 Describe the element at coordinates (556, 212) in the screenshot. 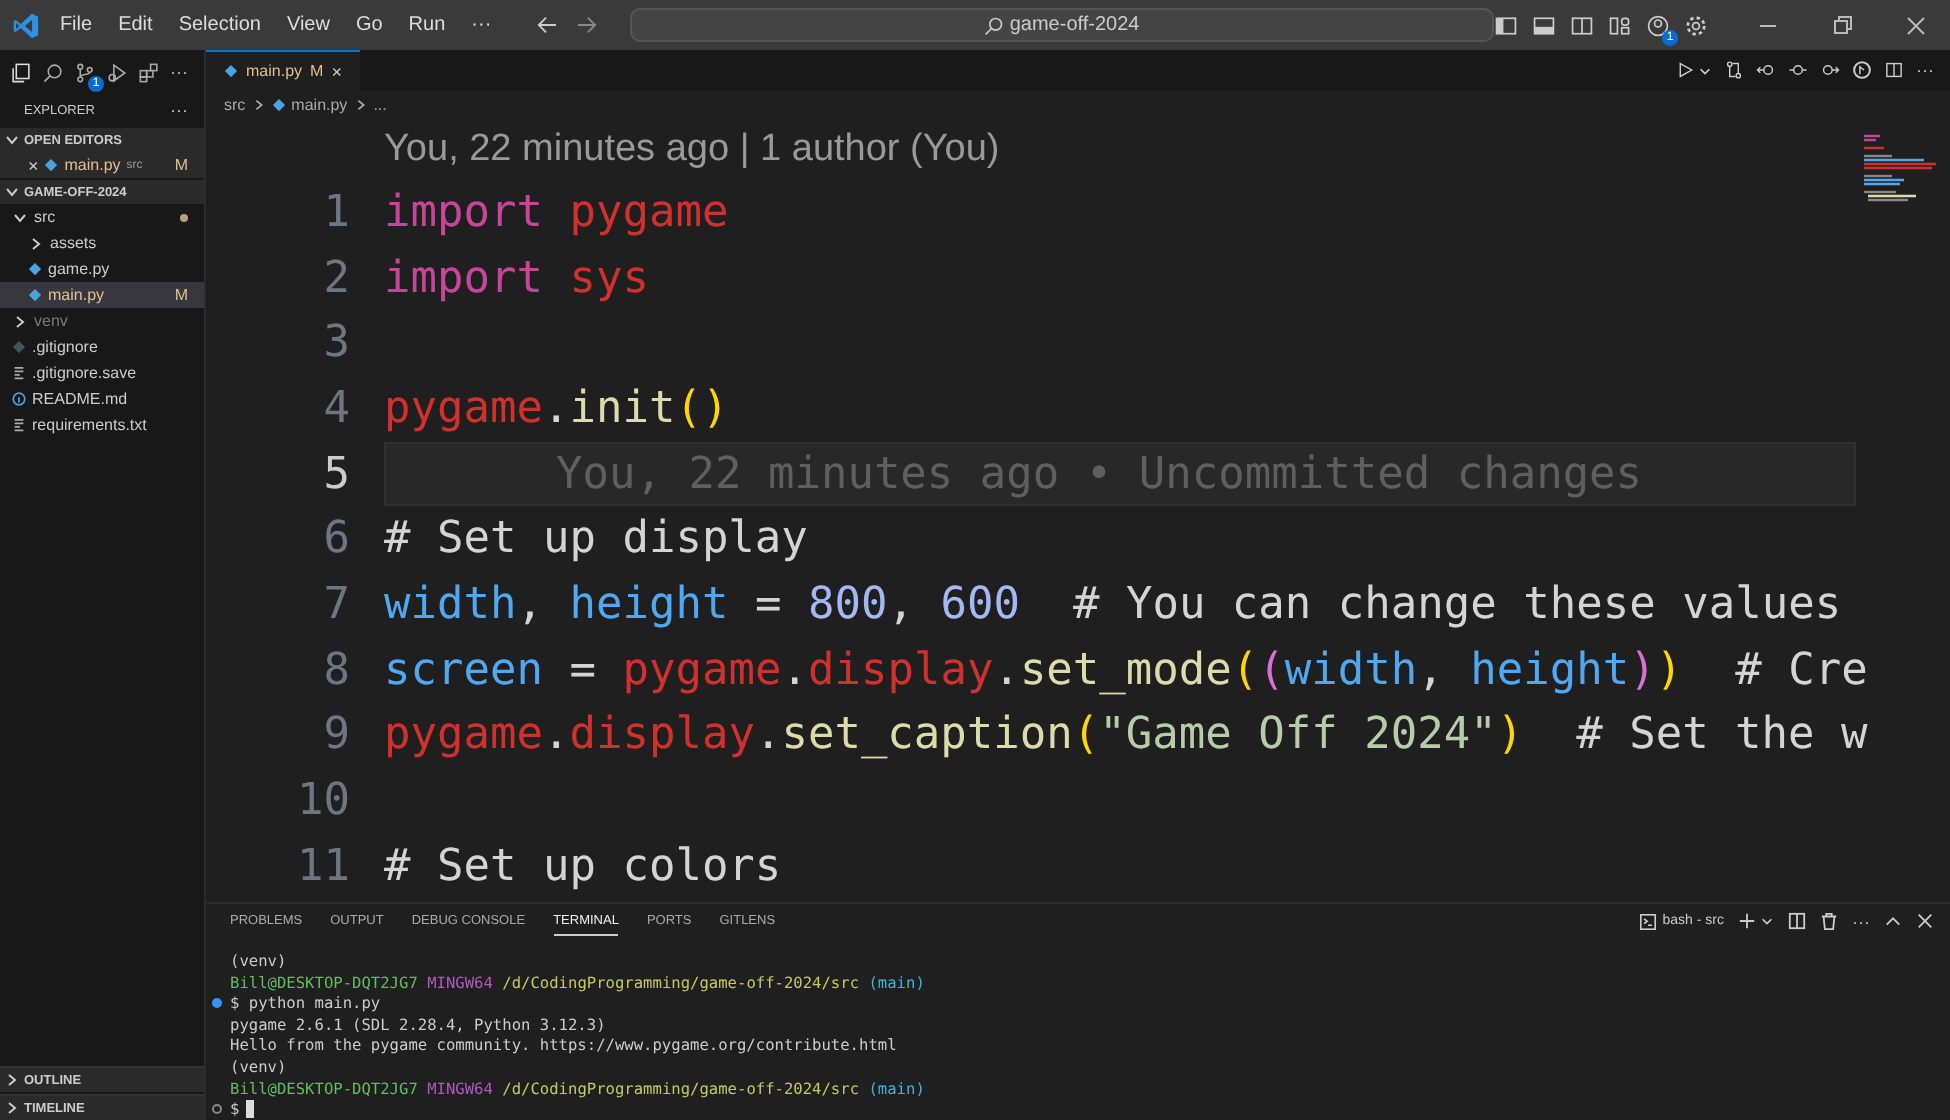

I see `code-line: import pygame` at that location.